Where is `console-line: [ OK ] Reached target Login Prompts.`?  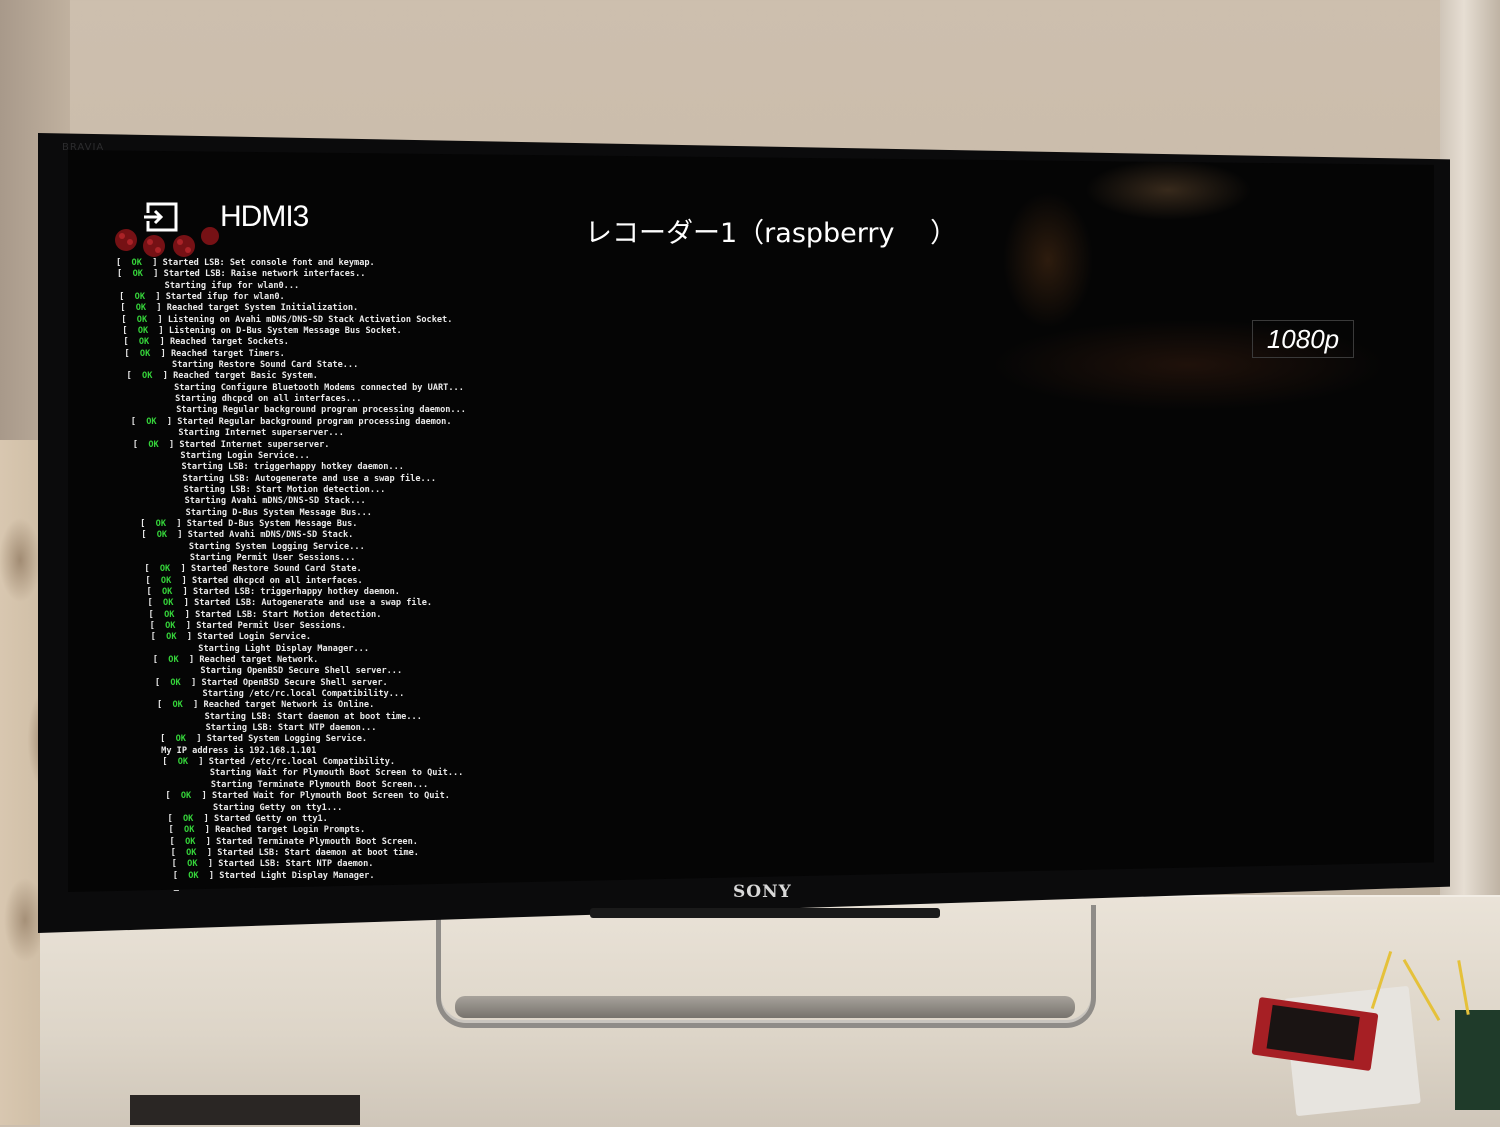 console-line: [ OK ] Reached target Login Prompts. is located at coordinates (267, 830).